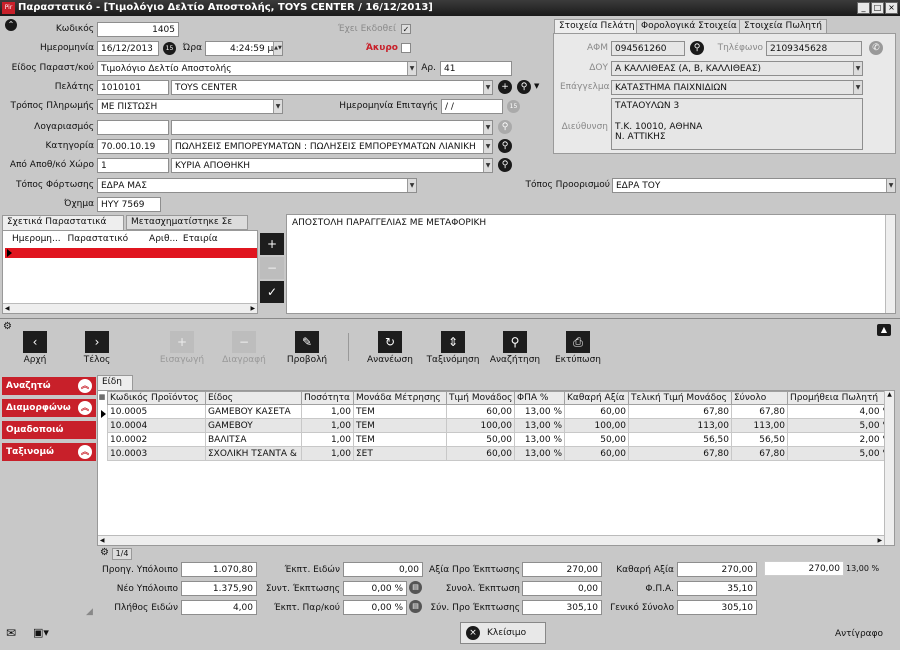  I want to click on close-window-button: ×, so click(891, 8).